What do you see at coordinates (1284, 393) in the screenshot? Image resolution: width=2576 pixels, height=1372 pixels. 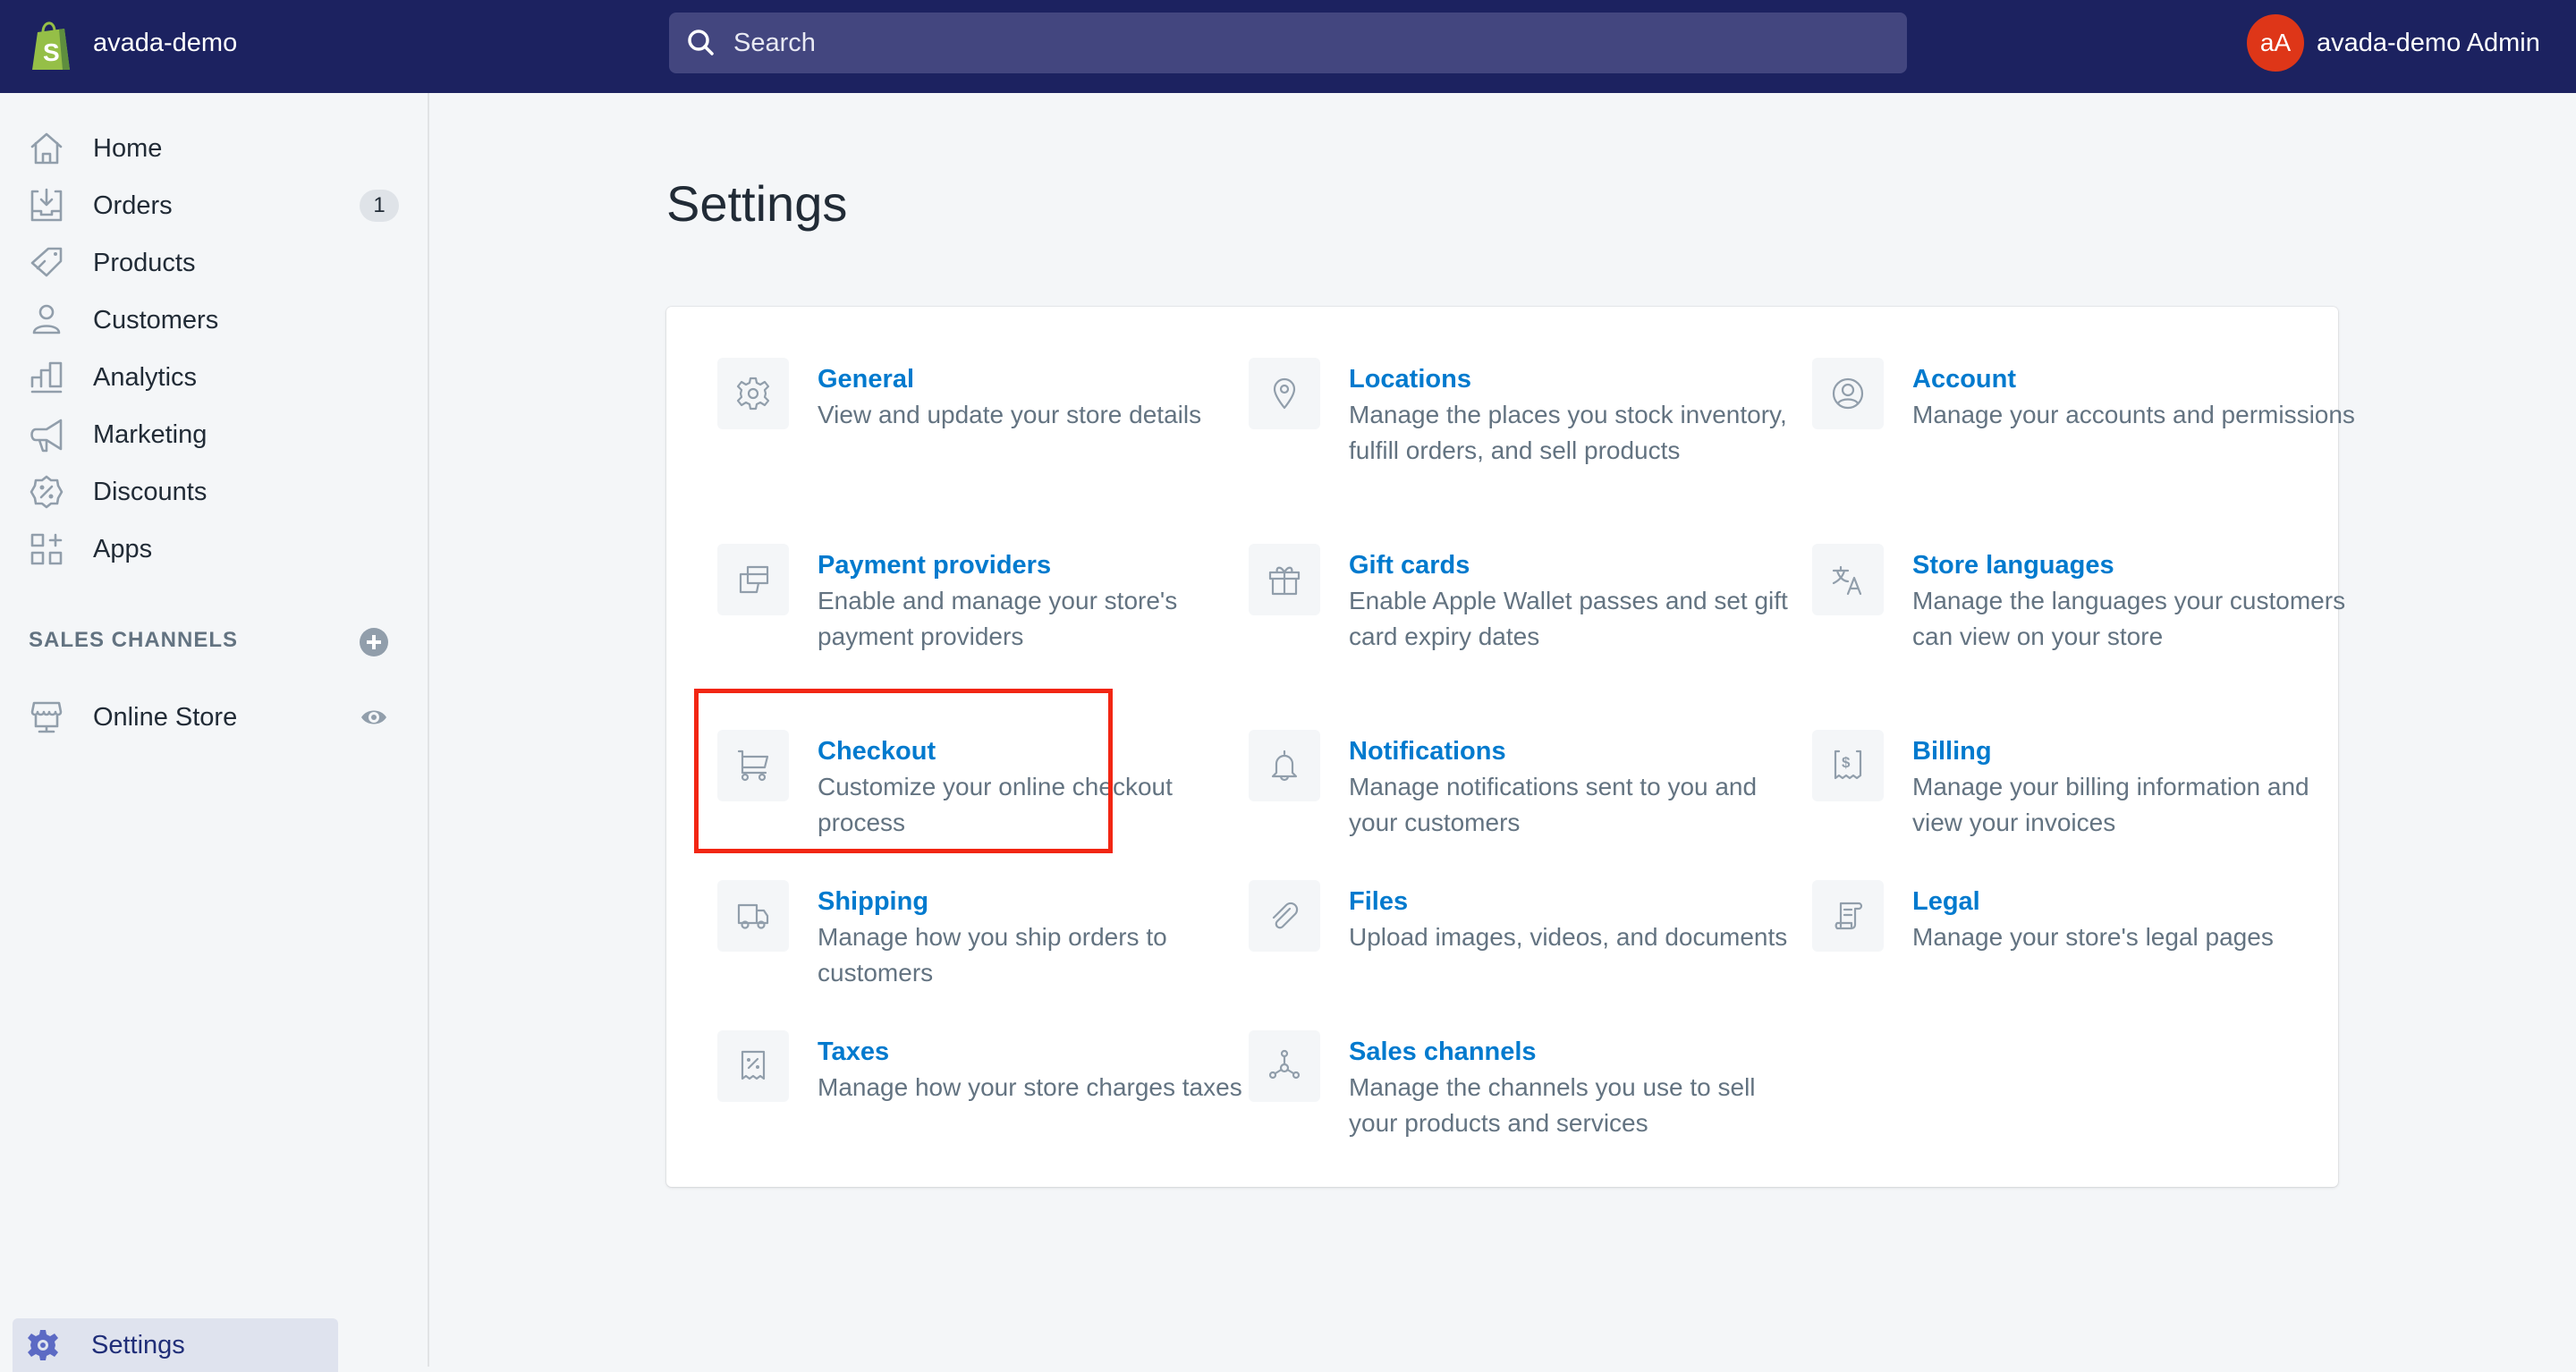 I see `location-pin-icon` at bounding box center [1284, 393].